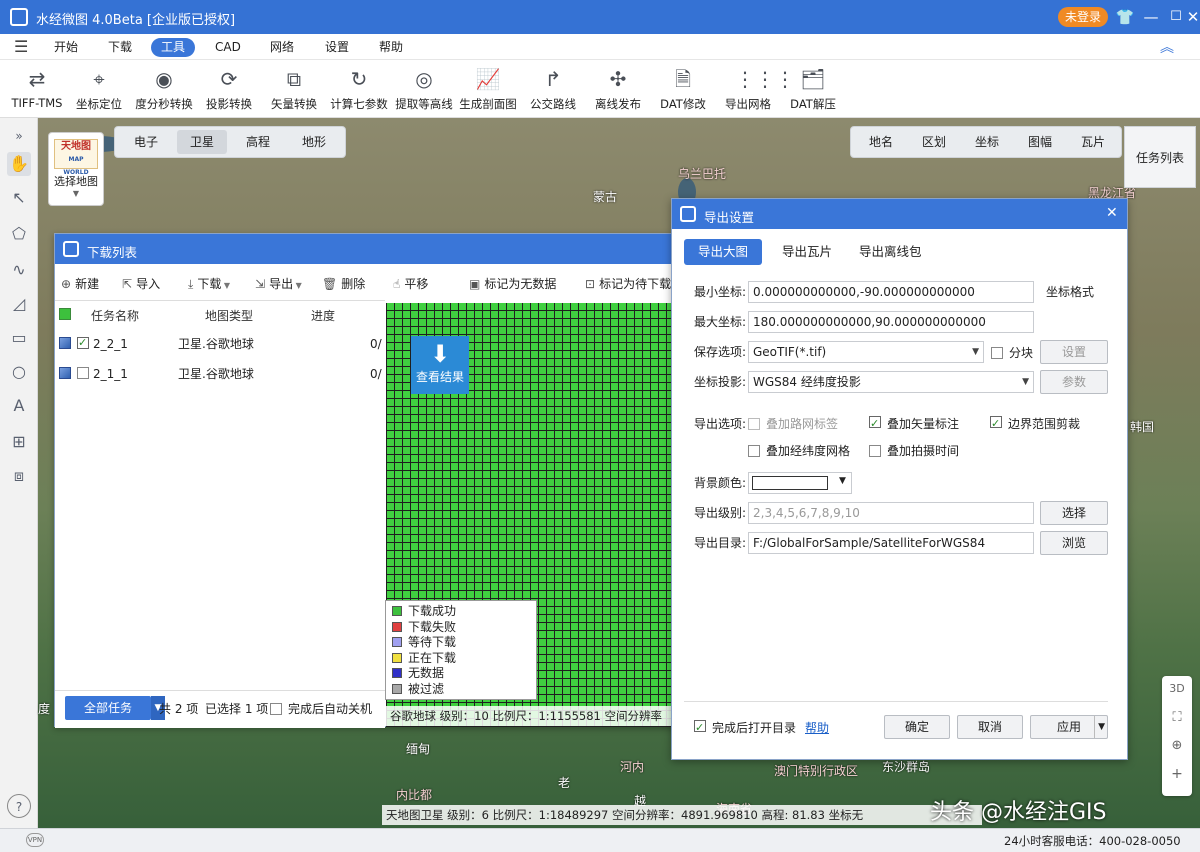  What do you see at coordinates (1177, 688) in the screenshot?
I see `3d-toggle: 3D` at bounding box center [1177, 688].